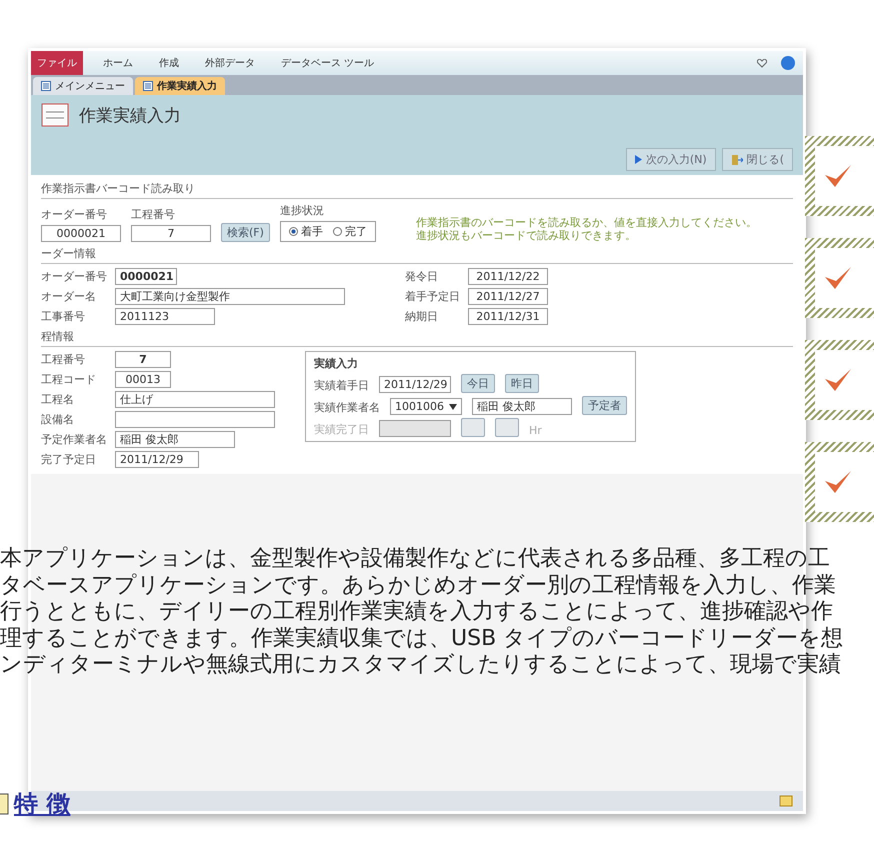  What do you see at coordinates (63, 316) in the screenshot?
I see `field-label: 工事番号` at bounding box center [63, 316].